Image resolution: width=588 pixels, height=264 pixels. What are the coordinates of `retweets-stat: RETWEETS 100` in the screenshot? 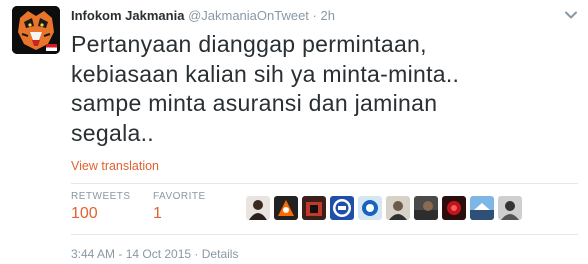 It's located at (101, 207).